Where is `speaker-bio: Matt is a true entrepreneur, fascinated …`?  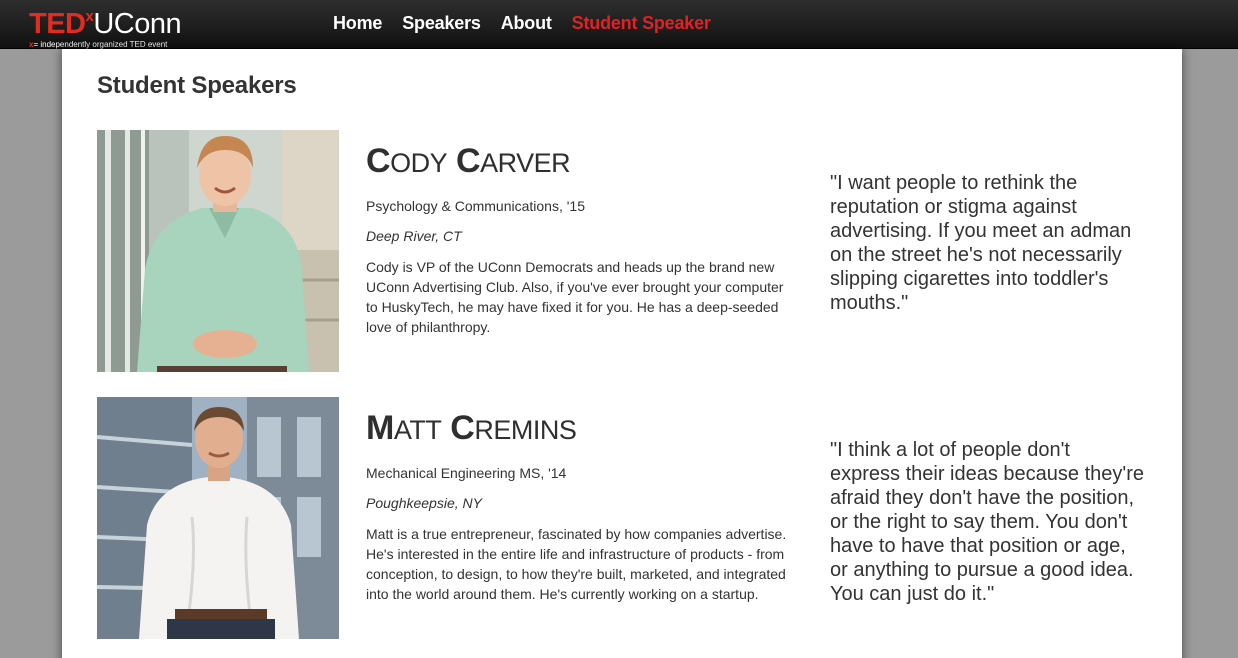 speaker-bio: Matt is a true entrepreneur, fascinated … is located at coordinates (576, 564).